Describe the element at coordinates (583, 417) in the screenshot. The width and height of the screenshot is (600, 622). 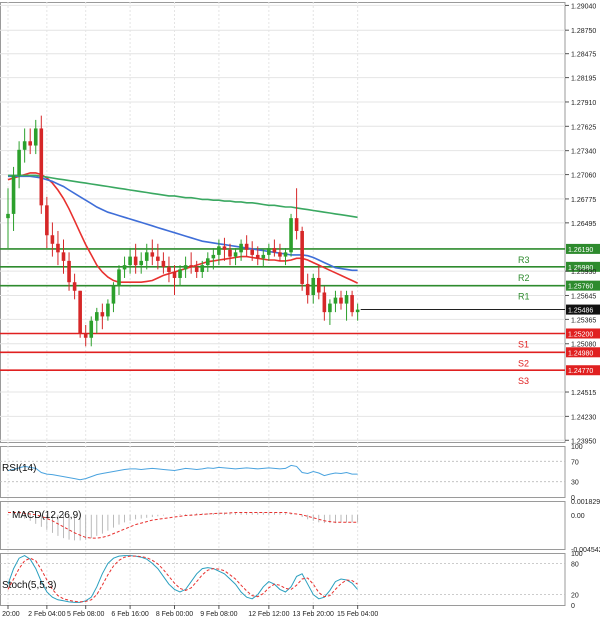
I see `price-tick-label: 1.24230` at that location.